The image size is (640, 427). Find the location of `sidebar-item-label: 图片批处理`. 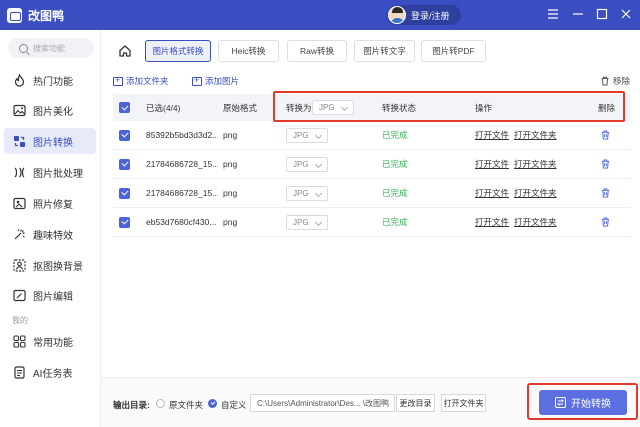

sidebar-item-label: 图片批处理 is located at coordinates (58, 174).